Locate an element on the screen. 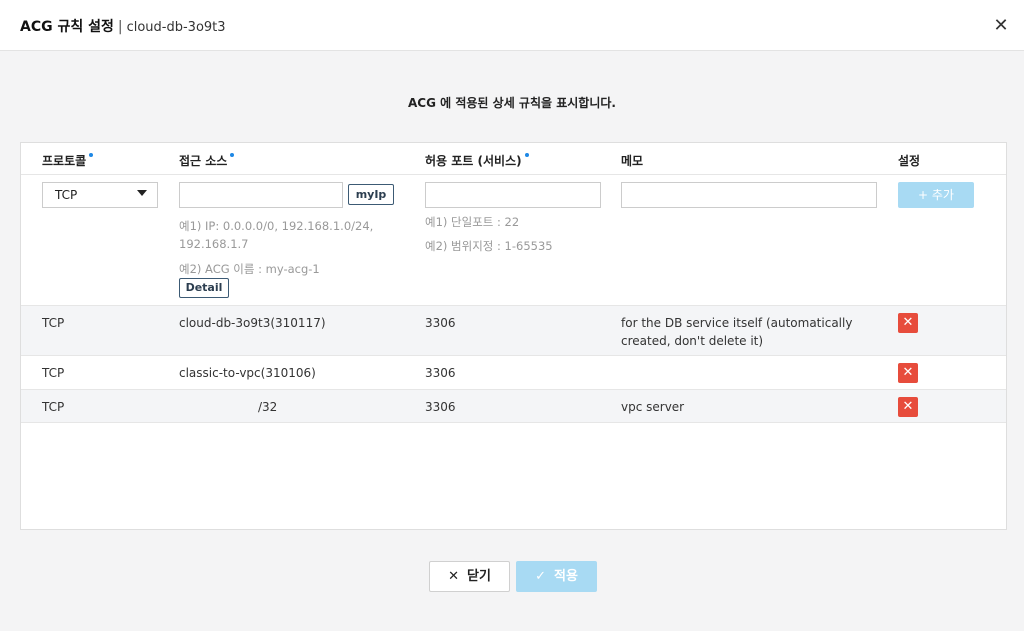 The width and height of the screenshot is (1024, 631). table-row: TCP /32 3306 vpc server ✕ is located at coordinates (513, 406).